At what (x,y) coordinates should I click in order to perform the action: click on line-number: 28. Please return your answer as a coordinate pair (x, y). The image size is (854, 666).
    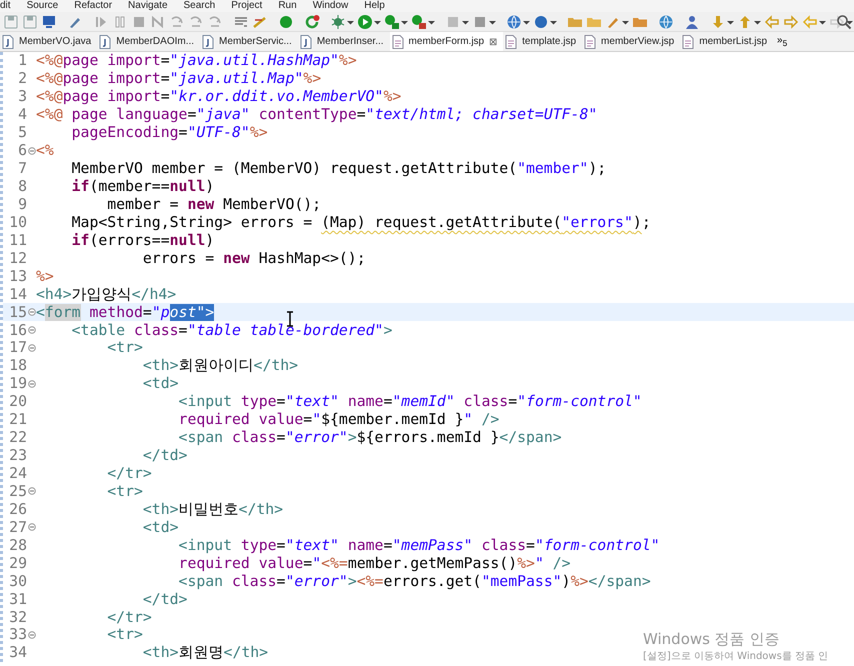
    Looking at the image, I should click on (17, 545).